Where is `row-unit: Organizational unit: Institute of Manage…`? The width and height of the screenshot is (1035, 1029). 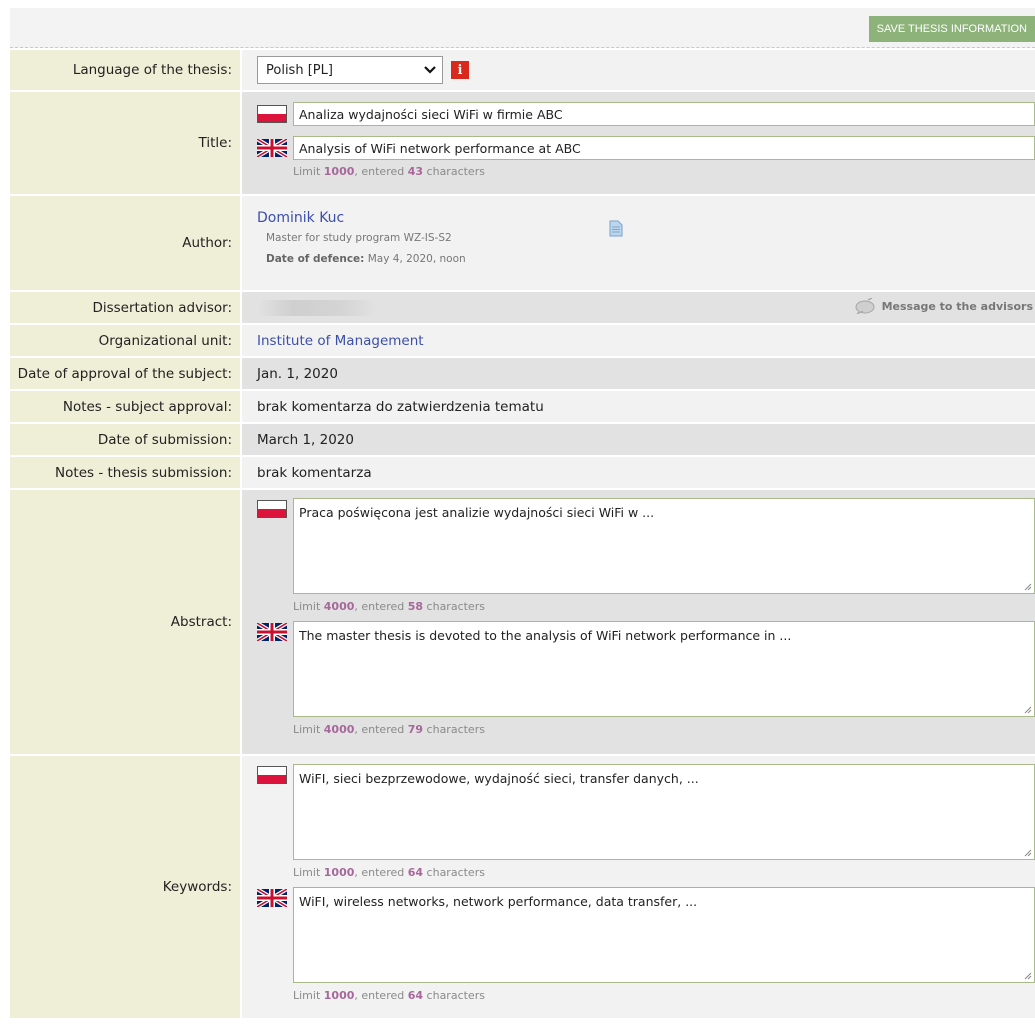
row-unit: Organizational unit: Institute of Manage… is located at coordinates (522, 341).